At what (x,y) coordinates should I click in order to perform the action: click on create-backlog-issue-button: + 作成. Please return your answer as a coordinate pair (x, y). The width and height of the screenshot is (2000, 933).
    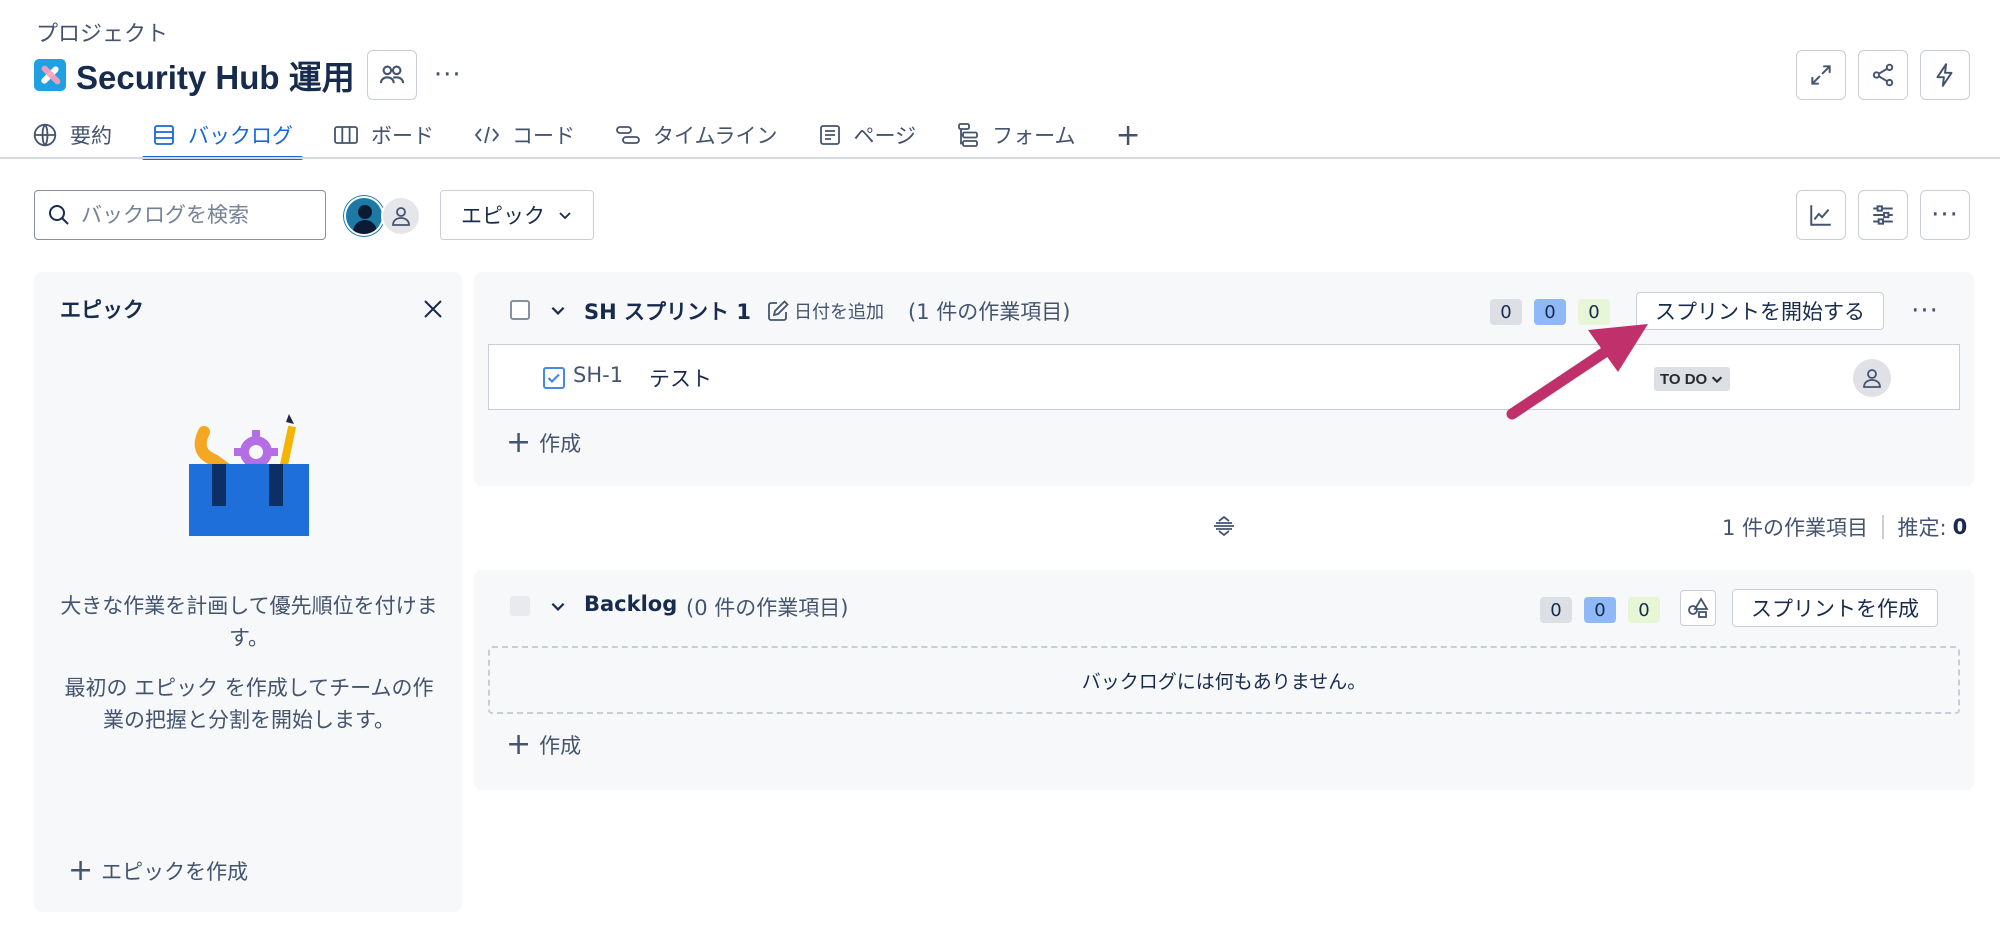
    Looking at the image, I should click on (543, 745).